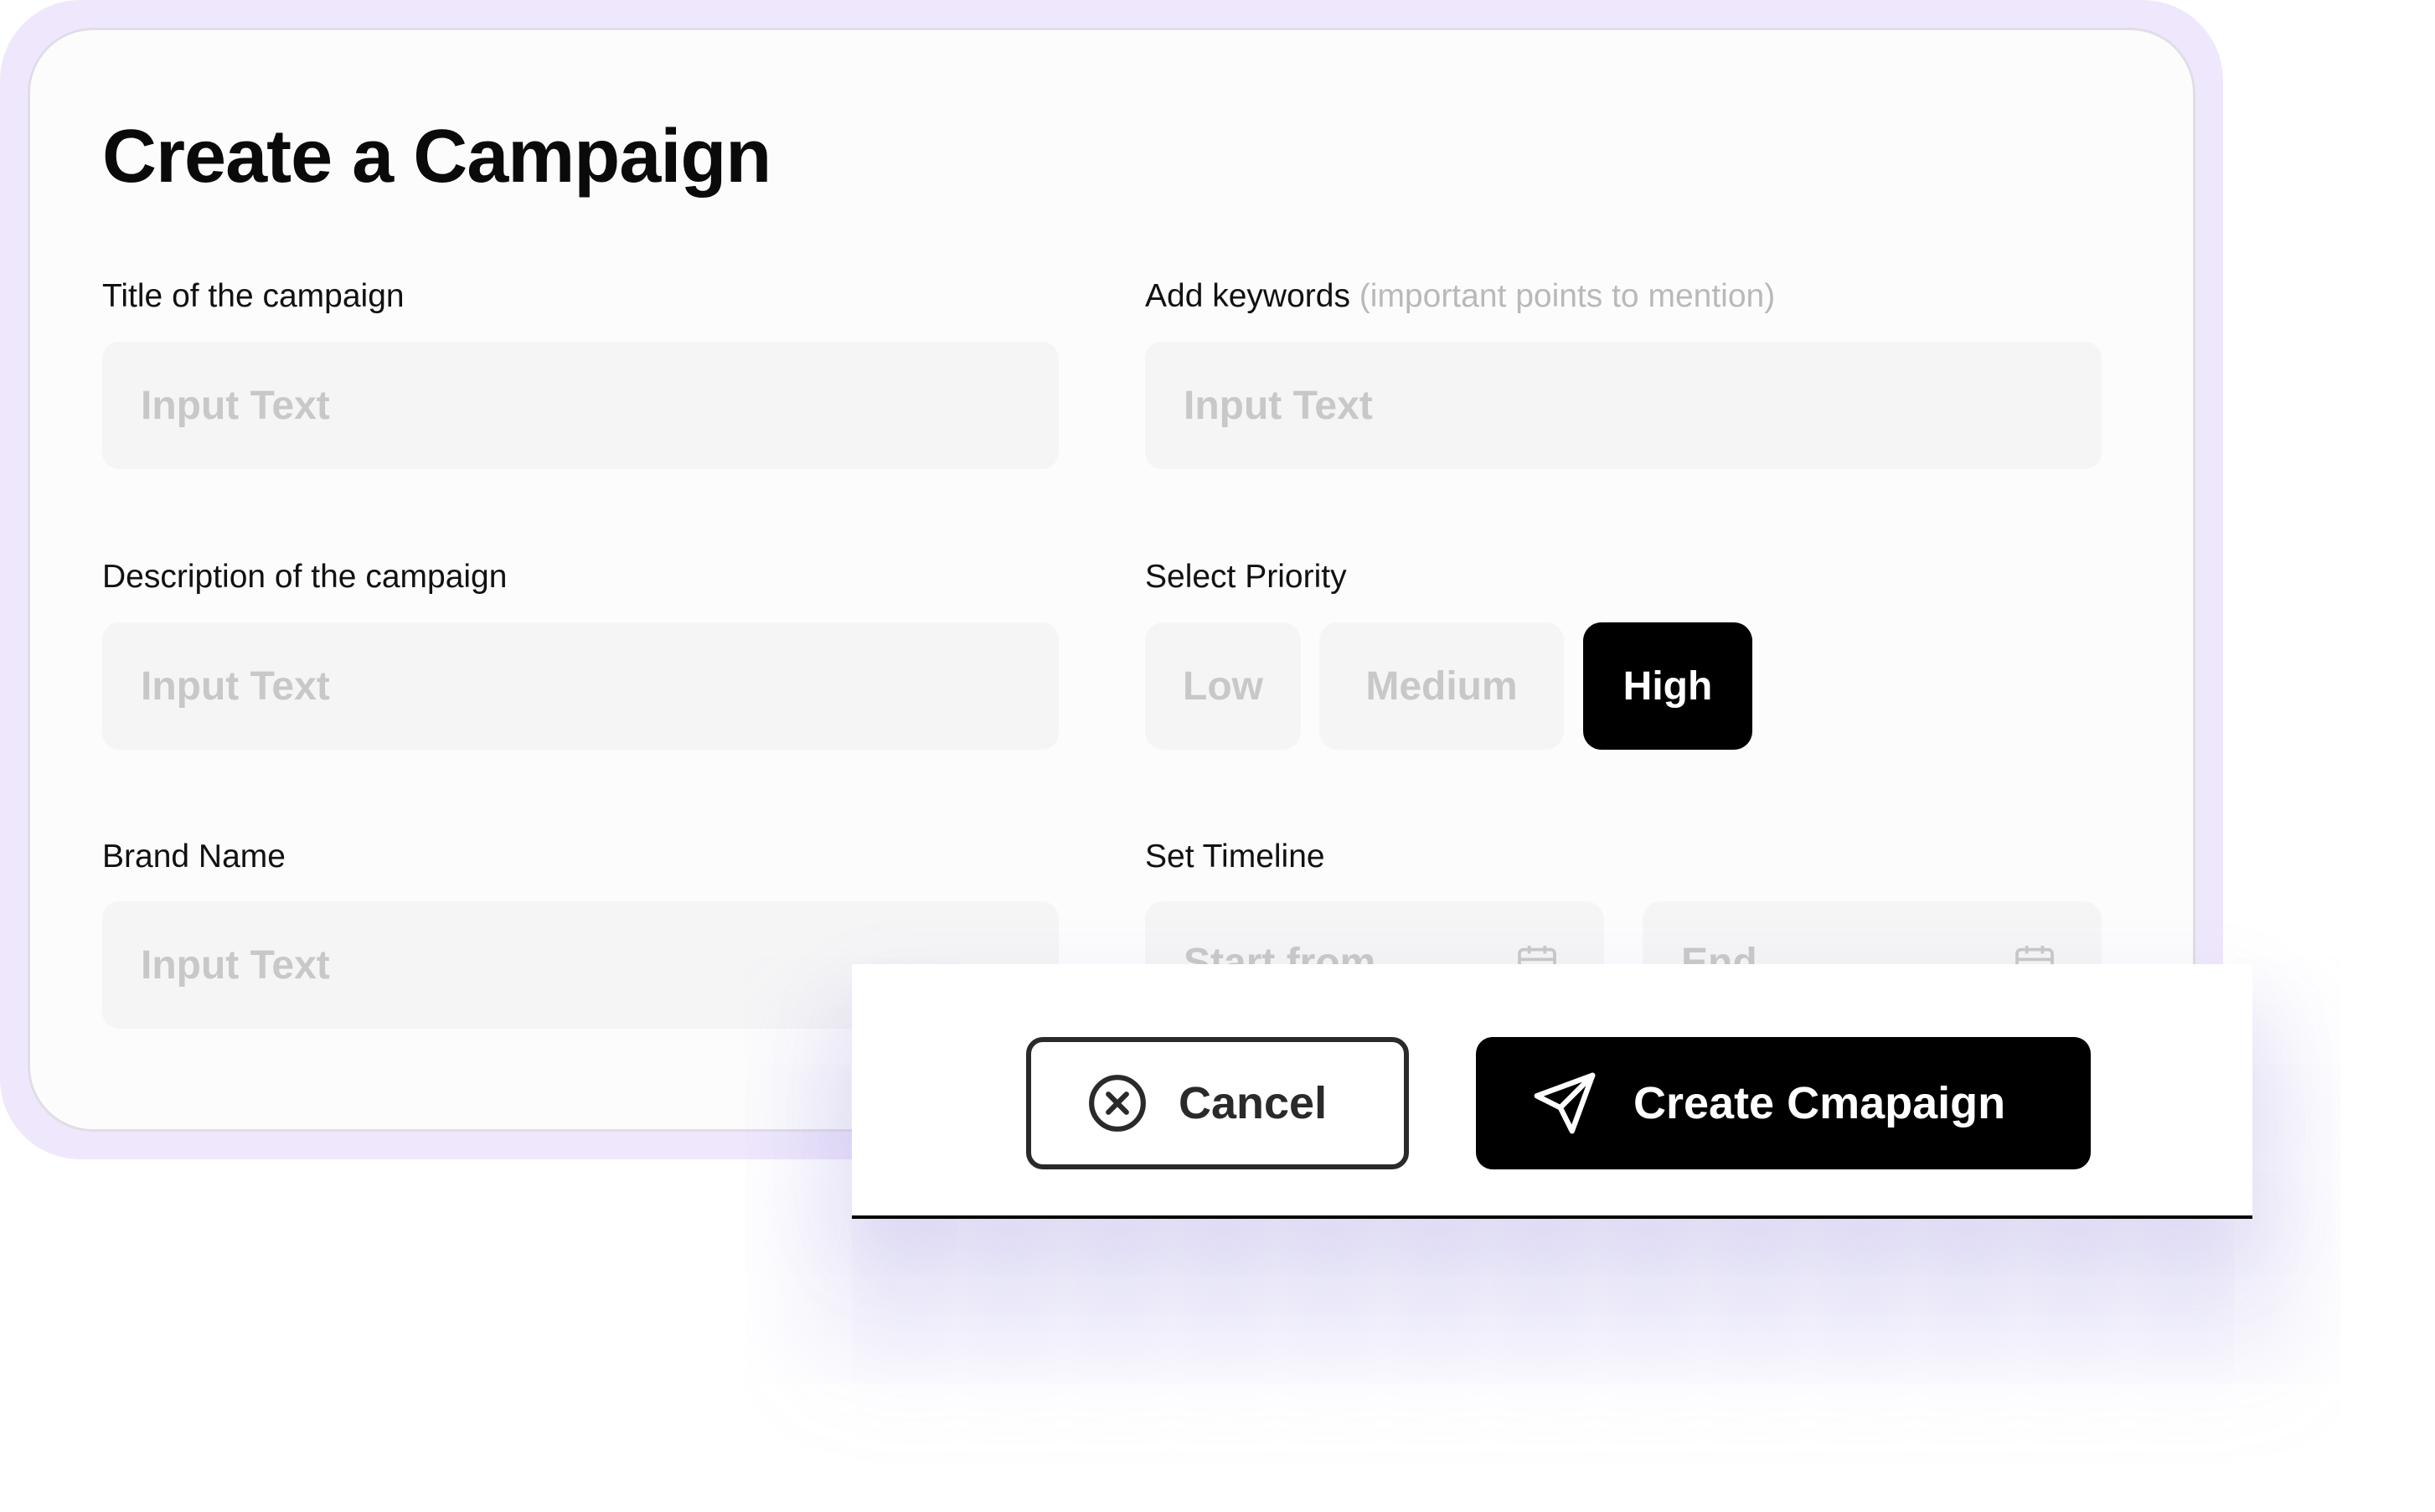  Describe the element at coordinates (1441, 686) in the screenshot. I see `priority-medium-button: Medium` at that location.